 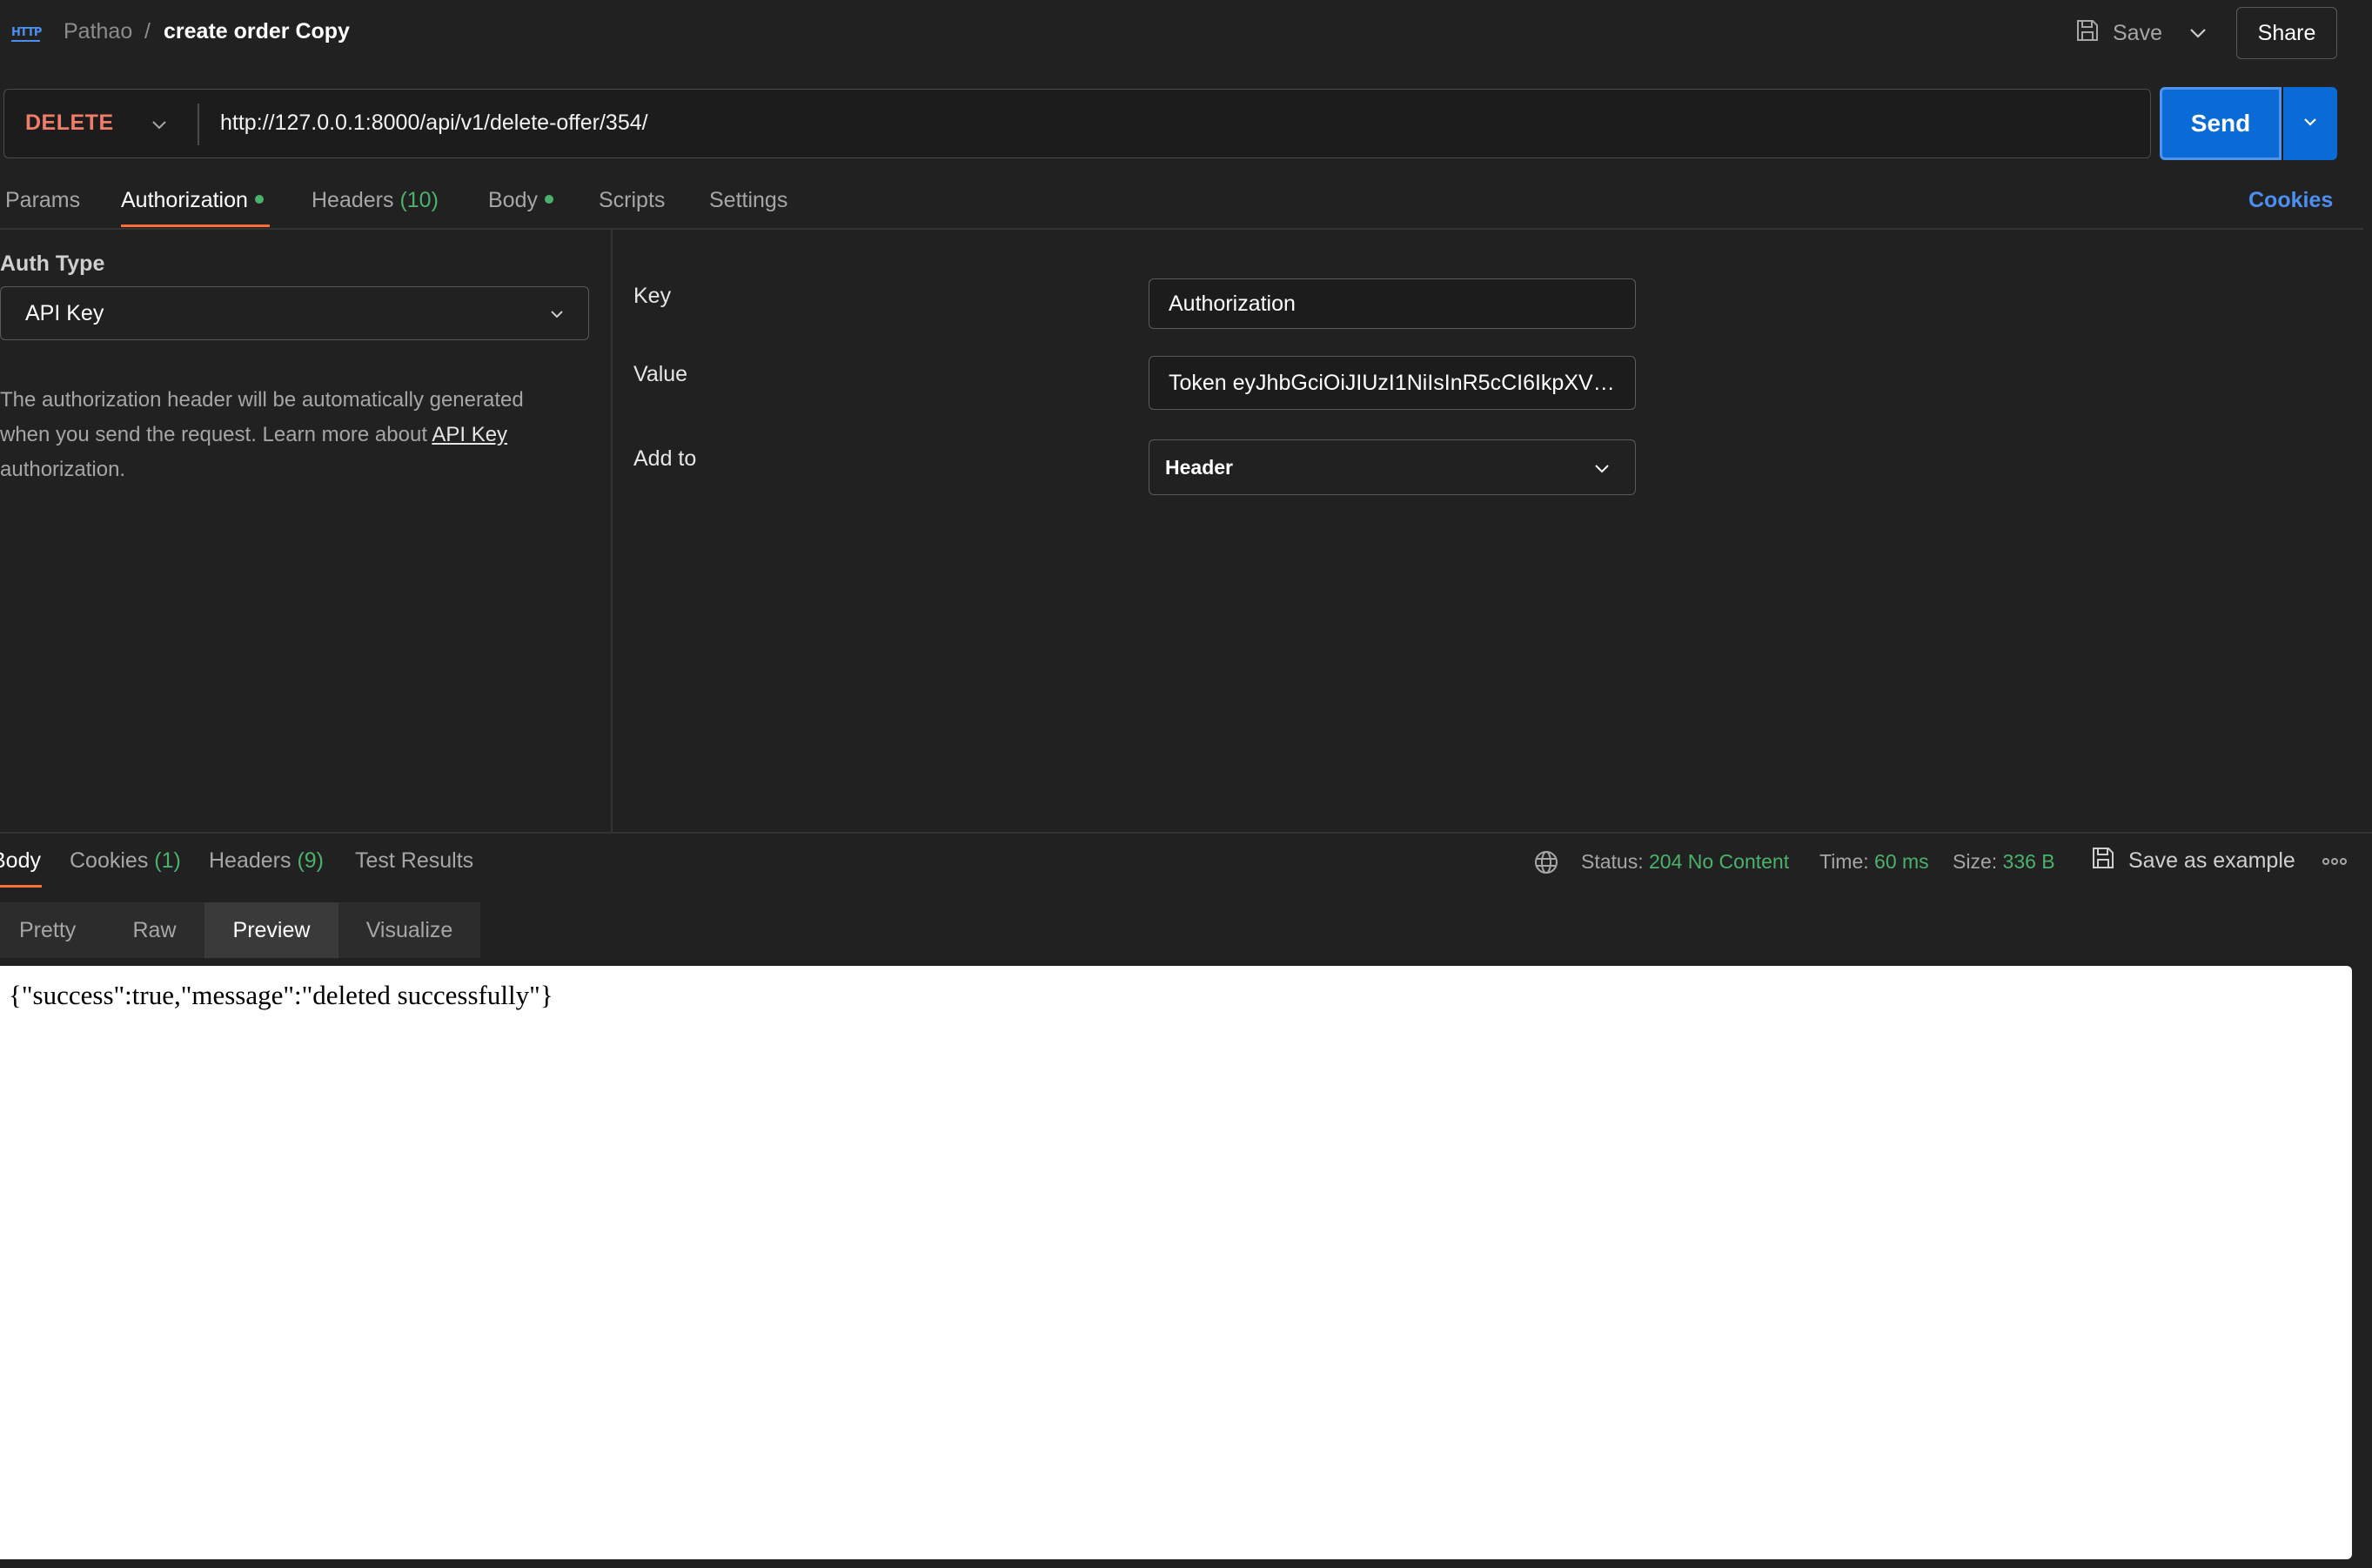 What do you see at coordinates (1392, 467) in the screenshot?
I see `add-to-select: Header` at bounding box center [1392, 467].